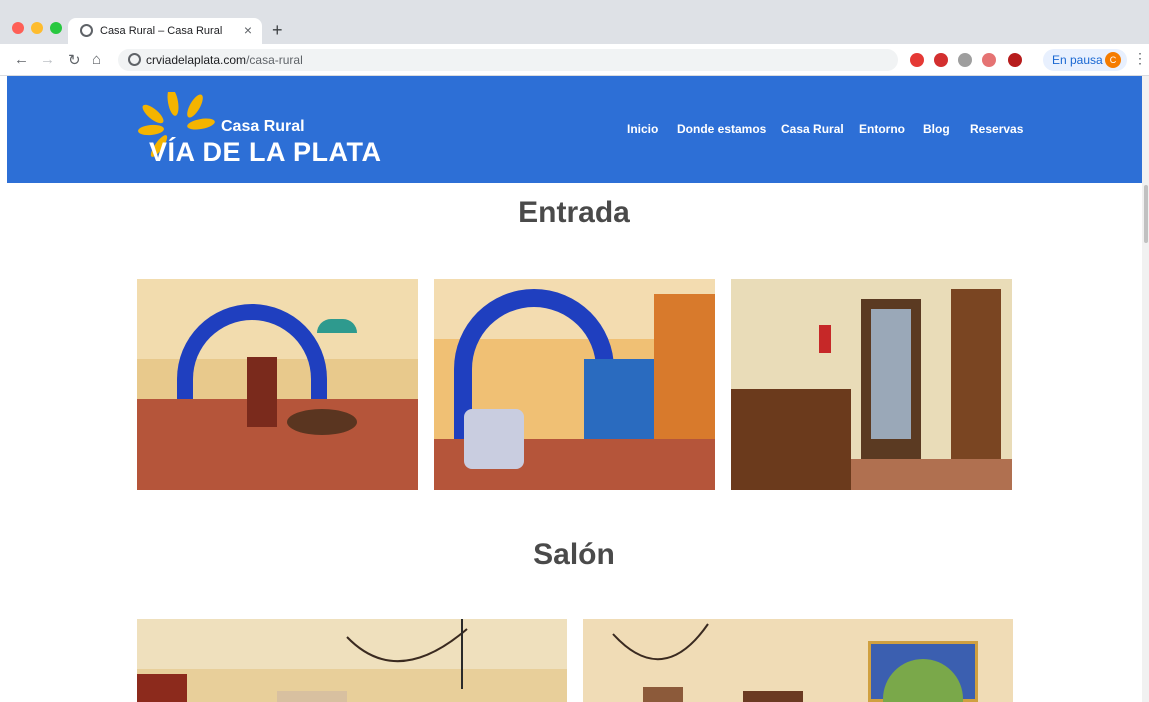 This screenshot has width=1149, height=702. I want to click on nav-donde-estamos: Donde estamos, so click(721, 129).